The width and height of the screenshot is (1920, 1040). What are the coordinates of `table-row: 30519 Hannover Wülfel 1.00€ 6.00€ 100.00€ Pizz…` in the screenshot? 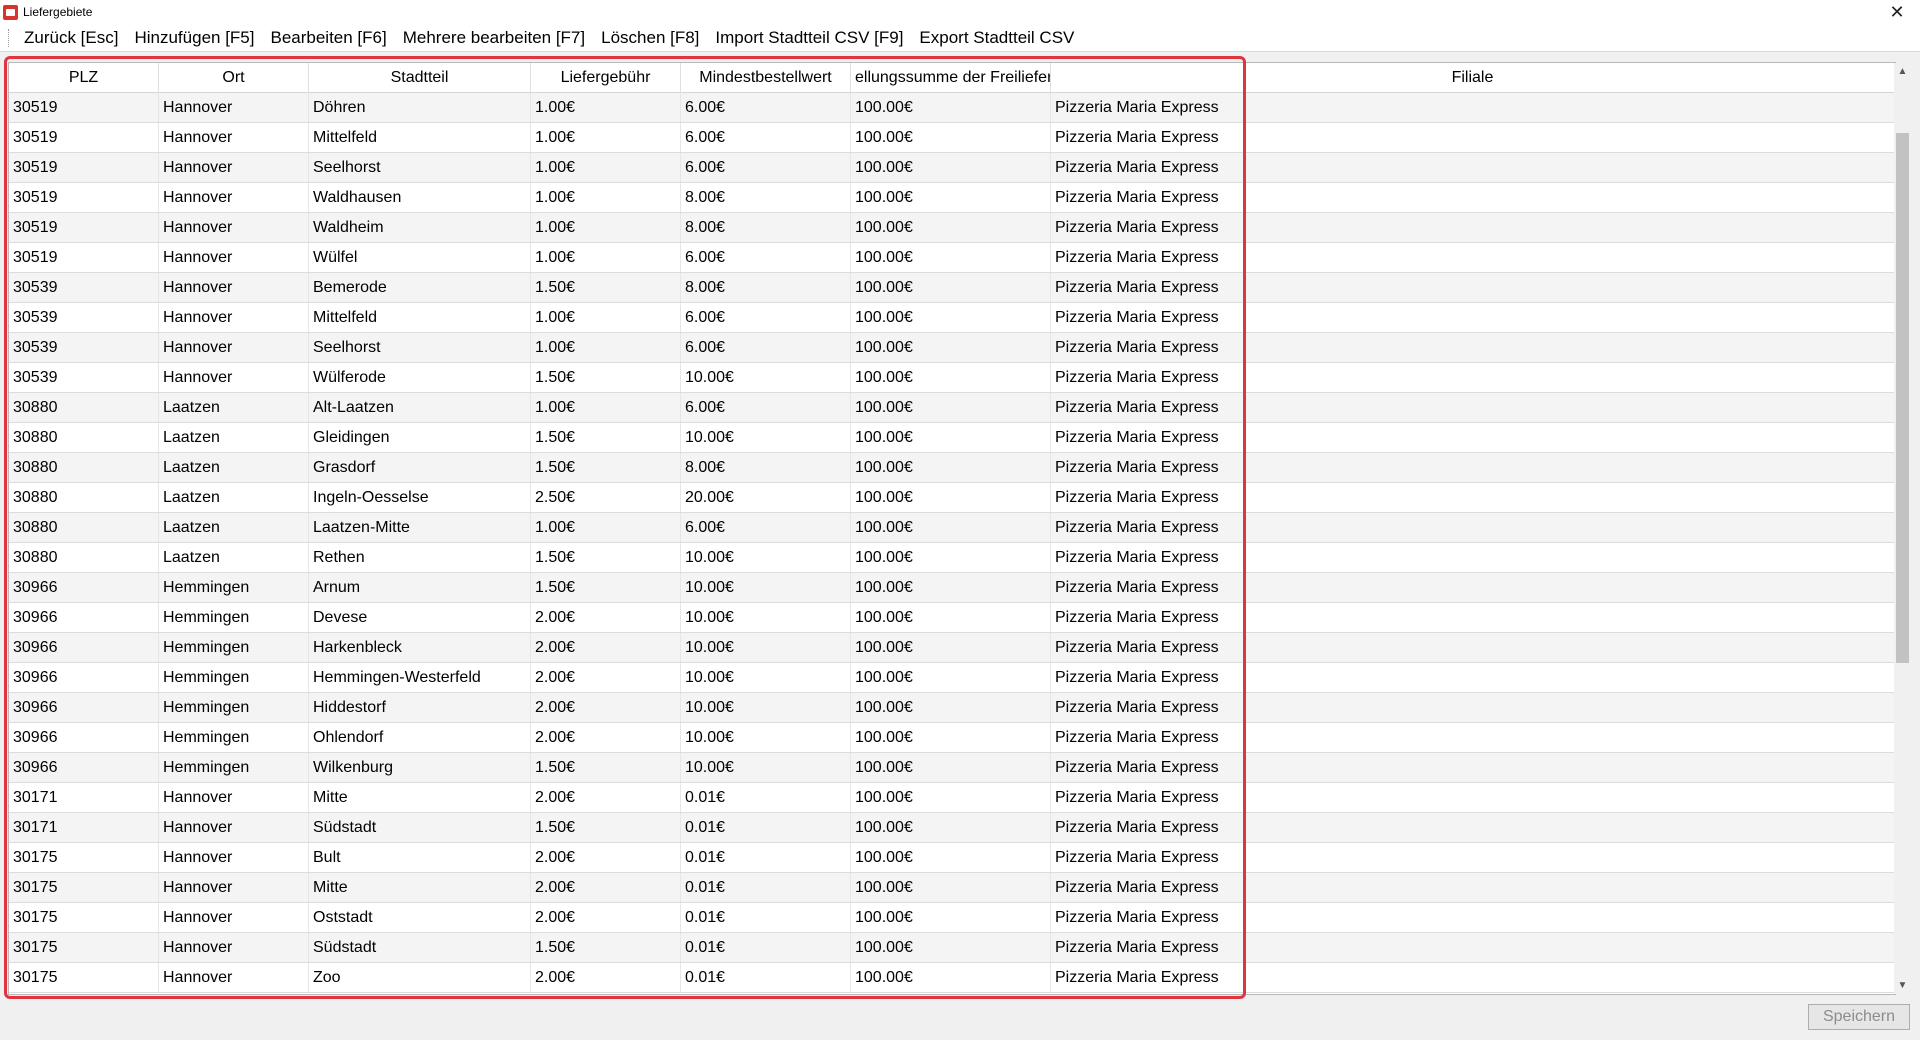 It's located at (952, 258).